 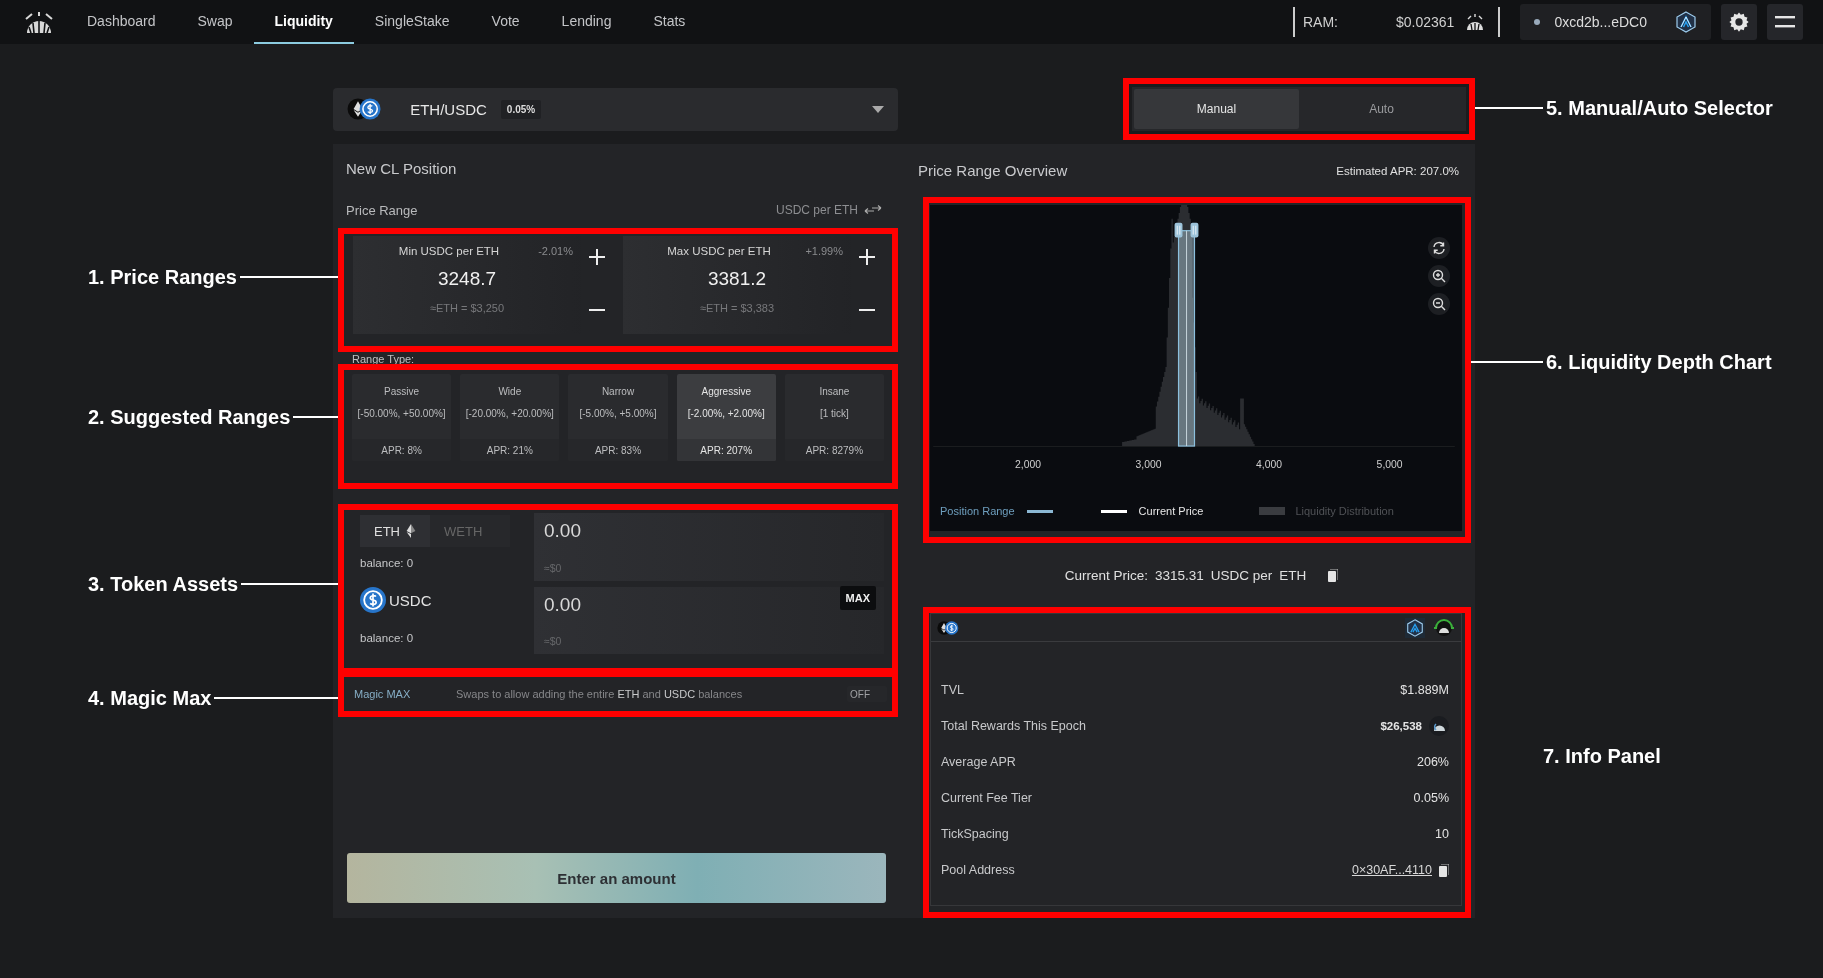 I want to click on bound-change: +1.99%, so click(x=824, y=251).